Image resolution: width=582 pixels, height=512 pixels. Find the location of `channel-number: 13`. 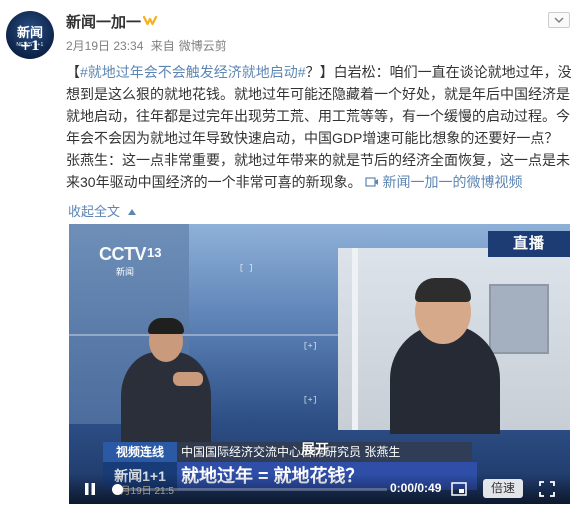

channel-number: 13 is located at coordinates (154, 252).